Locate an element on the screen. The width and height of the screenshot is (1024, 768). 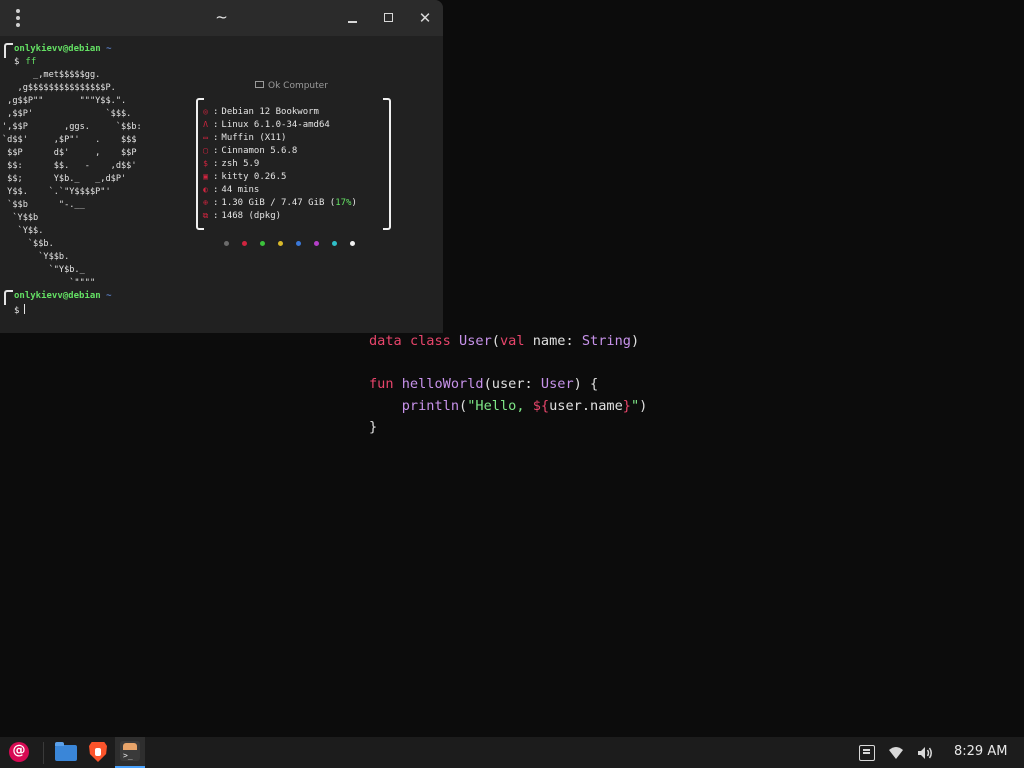
info-value: 1468 (dpkg) is located at coordinates (251, 216).